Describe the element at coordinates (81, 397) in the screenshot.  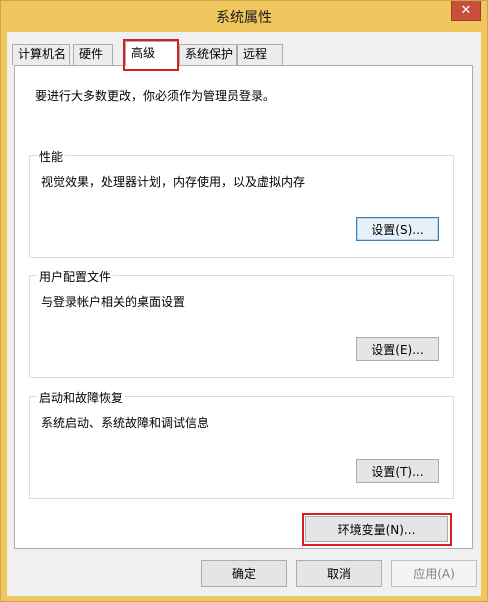
I see `startup-recovery-title: 启动和故障恢复` at that location.